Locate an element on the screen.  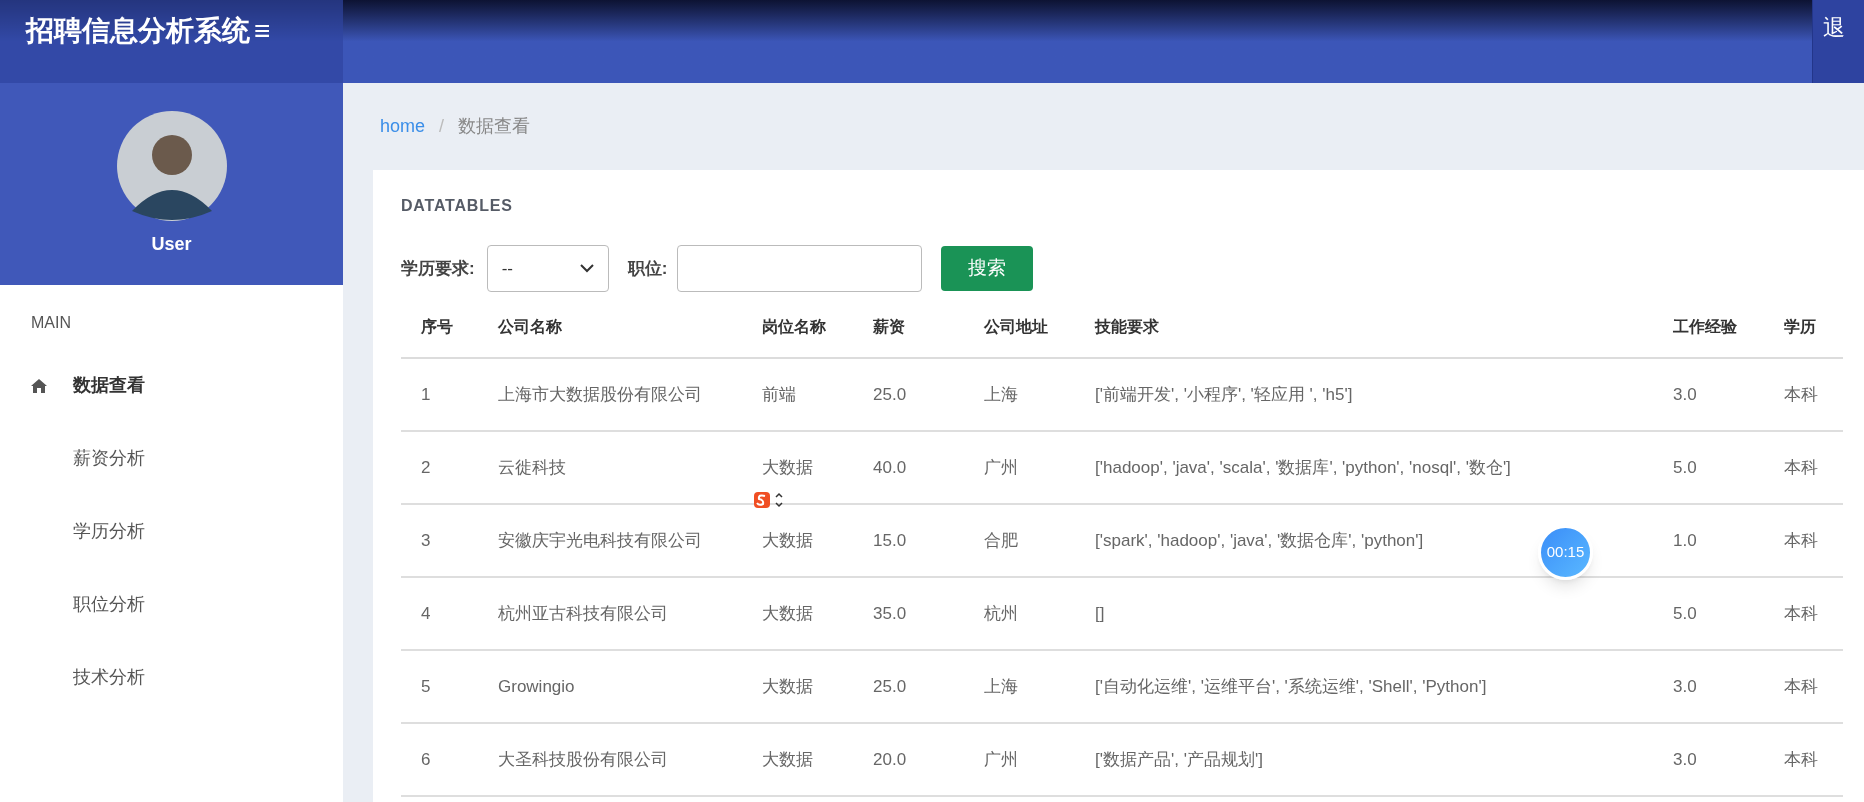
table-cell: 40.0 is located at coordinates (890, 467).